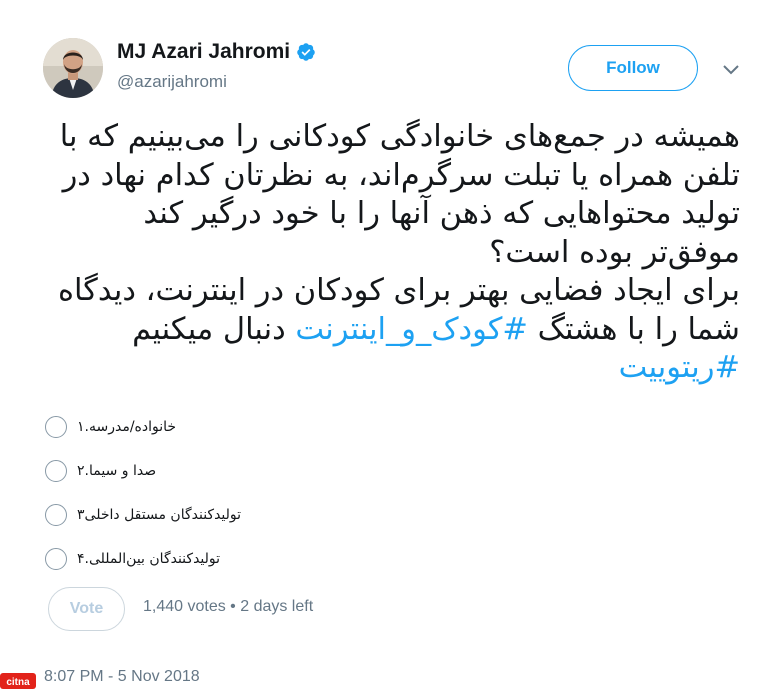  What do you see at coordinates (122, 677) in the screenshot?
I see `tweet-timestamp: 8:07 PM - 5 Nov 2018` at bounding box center [122, 677].